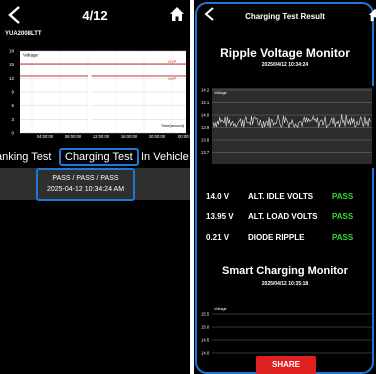 Image resolution: width=376 pixels, height=374 pixels. What do you see at coordinates (73, 136) in the screenshot?
I see `x-tick-label: 08:00:00` at bounding box center [73, 136].